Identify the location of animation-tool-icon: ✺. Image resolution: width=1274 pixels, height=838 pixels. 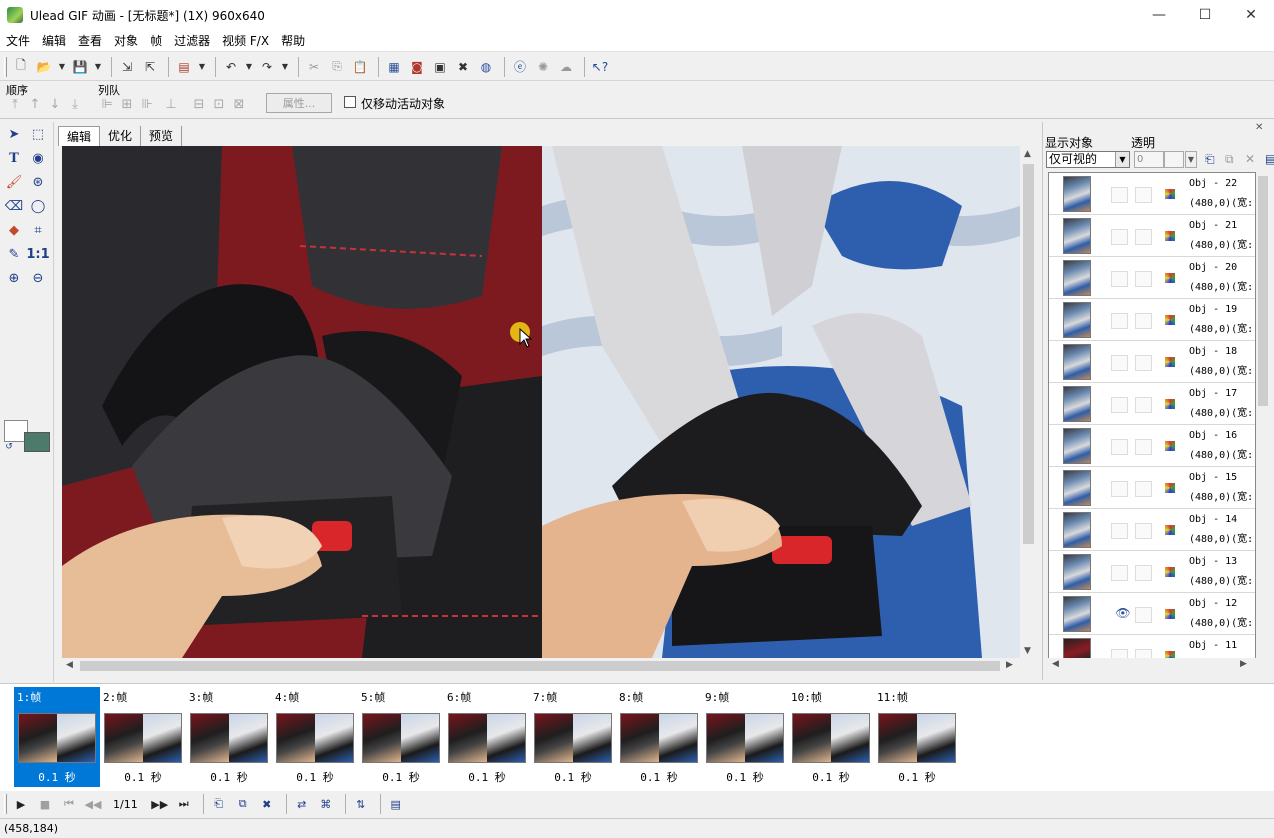
(543, 67).